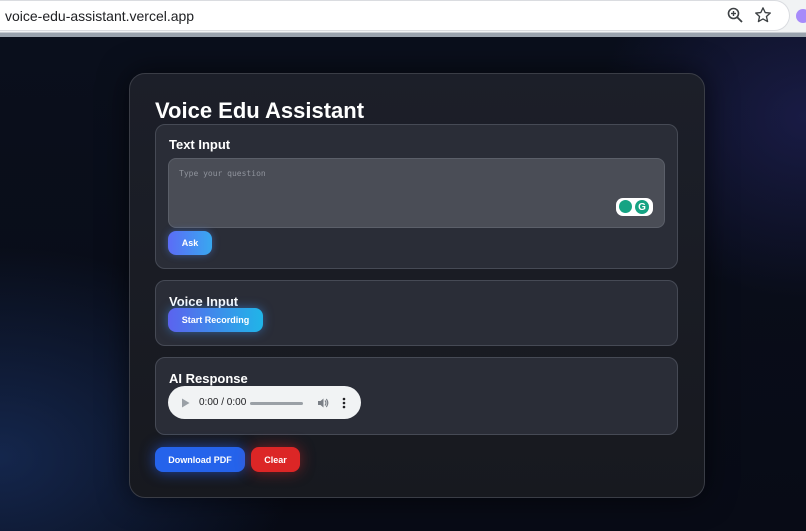  Describe the element at coordinates (642, 207) in the screenshot. I see `grammarly-icon: G` at that location.